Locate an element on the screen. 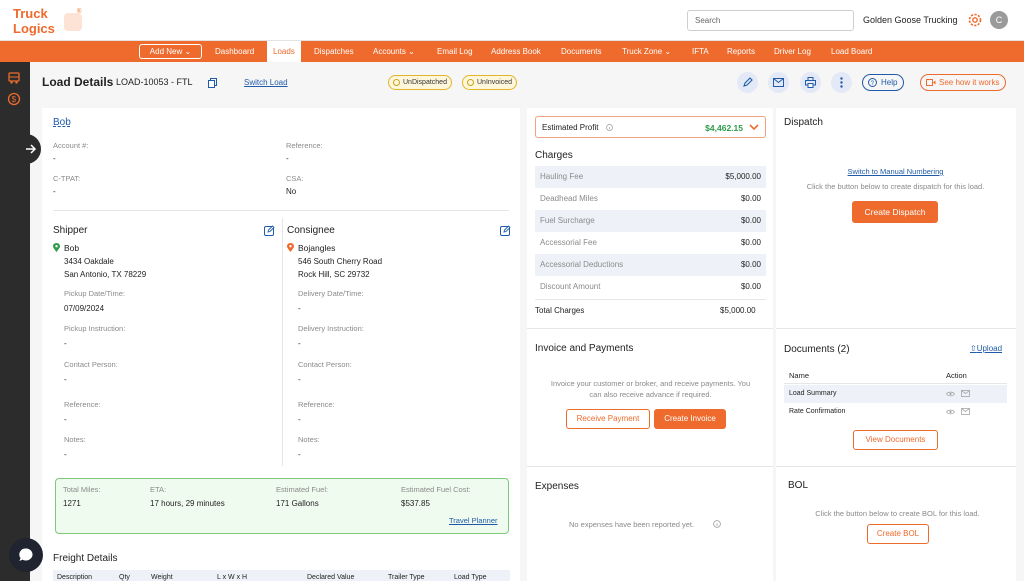  avatar: C is located at coordinates (999, 20).